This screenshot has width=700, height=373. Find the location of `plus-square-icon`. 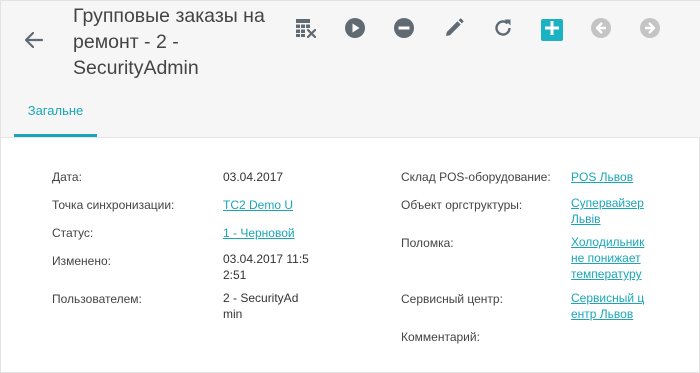

plus-square-icon is located at coordinates (552, 30).